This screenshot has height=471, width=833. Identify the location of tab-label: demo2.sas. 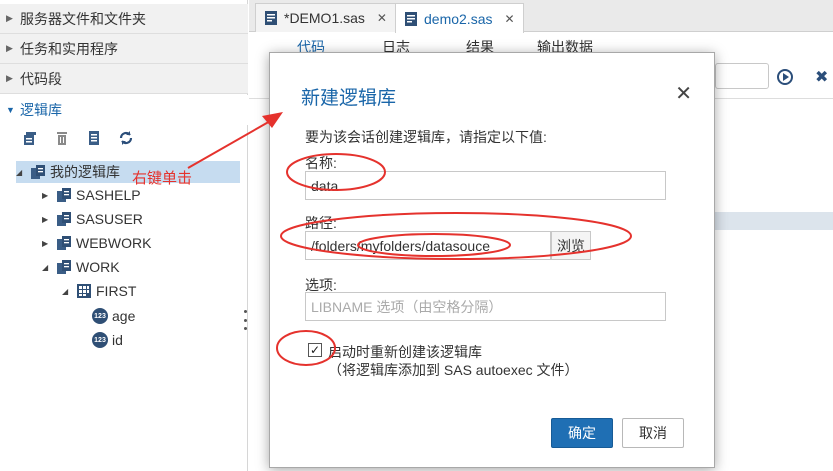
(458, 18).